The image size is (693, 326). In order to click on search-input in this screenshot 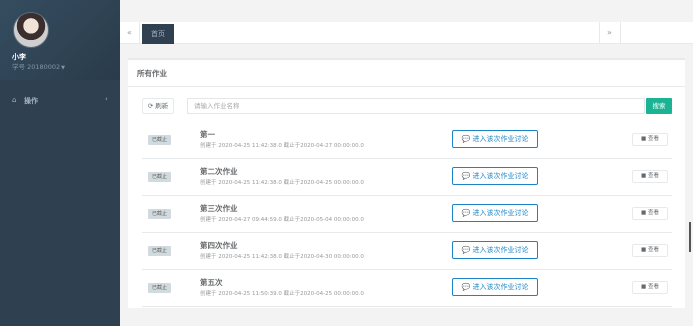, I will do `click(416, 106)`.